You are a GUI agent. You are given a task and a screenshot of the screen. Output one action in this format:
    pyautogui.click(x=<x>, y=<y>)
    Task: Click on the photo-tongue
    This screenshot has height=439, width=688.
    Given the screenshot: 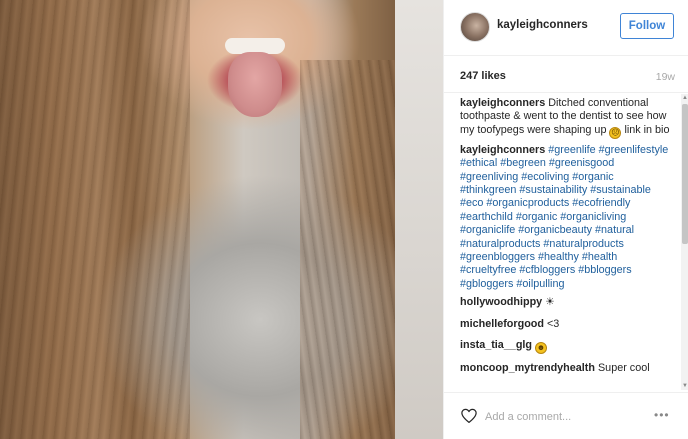 What is the action you would take?
    pyautogui.click(x=255, y=84)
    